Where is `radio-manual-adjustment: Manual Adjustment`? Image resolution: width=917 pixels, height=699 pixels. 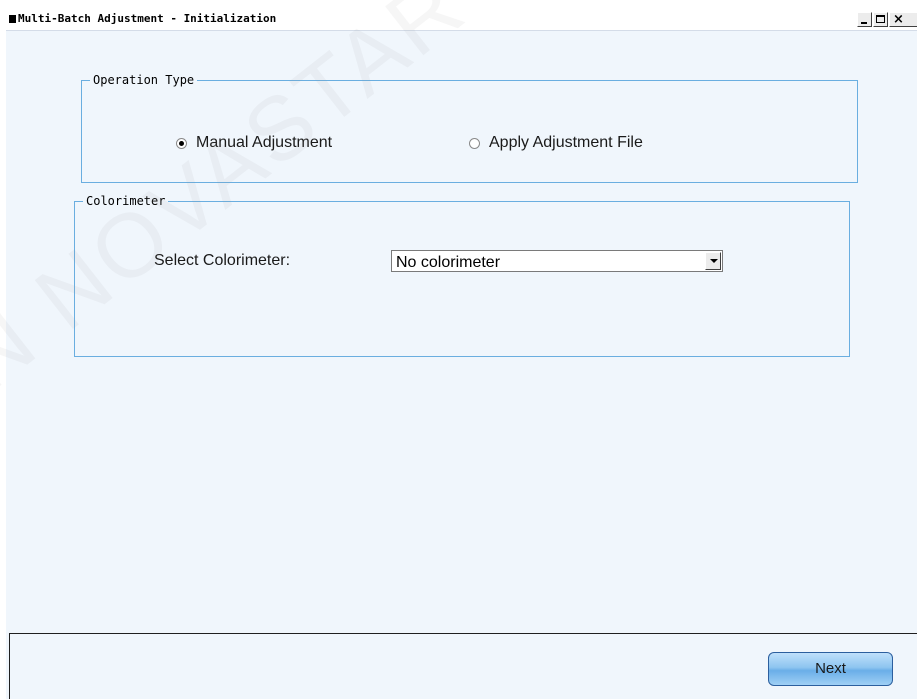 radio-manual-adjustment: Manual Adjustment is located at coordinates (254, 143).